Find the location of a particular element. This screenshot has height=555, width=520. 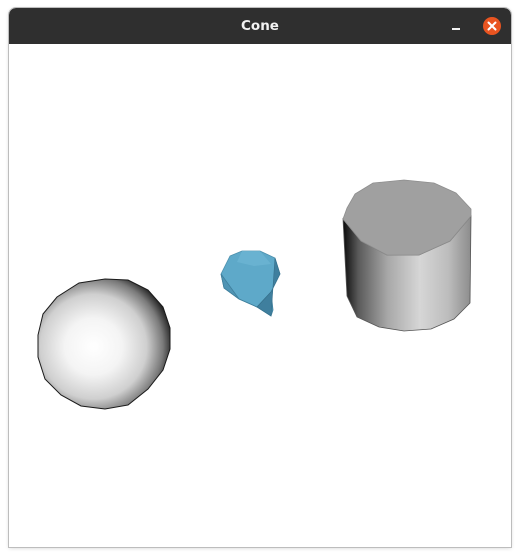

close-icon is located at coordinates (492, 26).